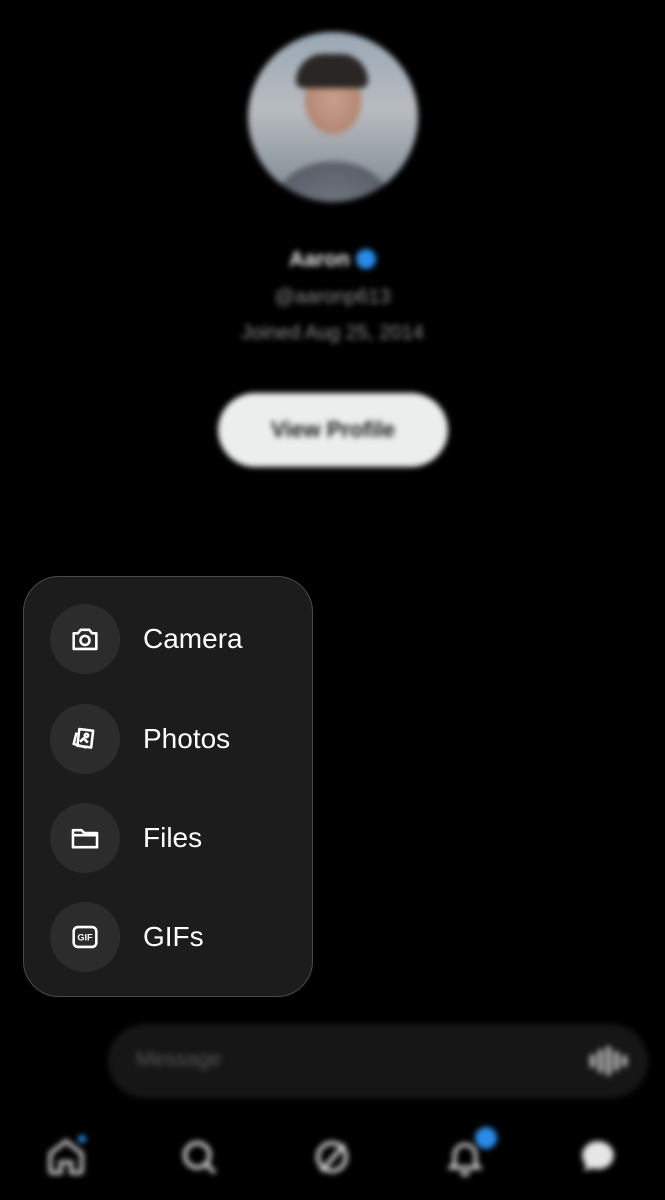  Describe the element at coordinates (333, 430) in the screenshot. I see `view-profile-button: View Profile` at that location.